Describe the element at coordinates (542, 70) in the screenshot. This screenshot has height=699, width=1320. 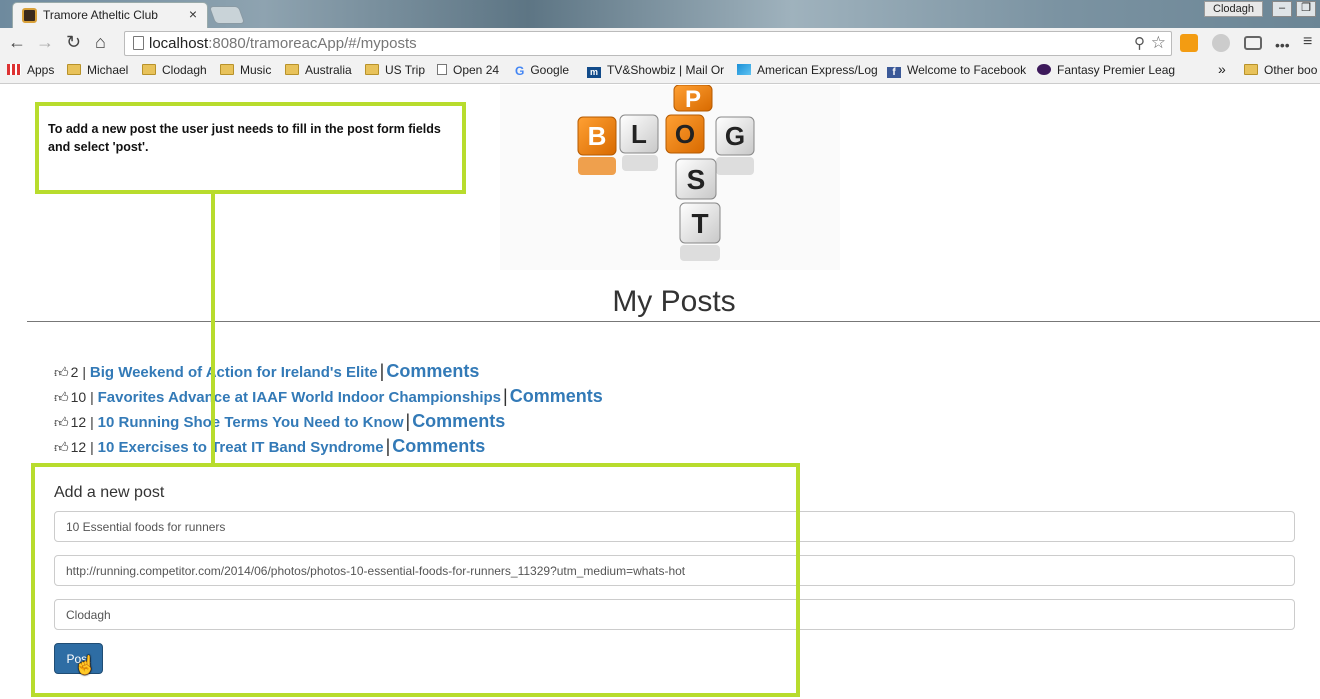
I see `bookmark-google: G Google` at that location.